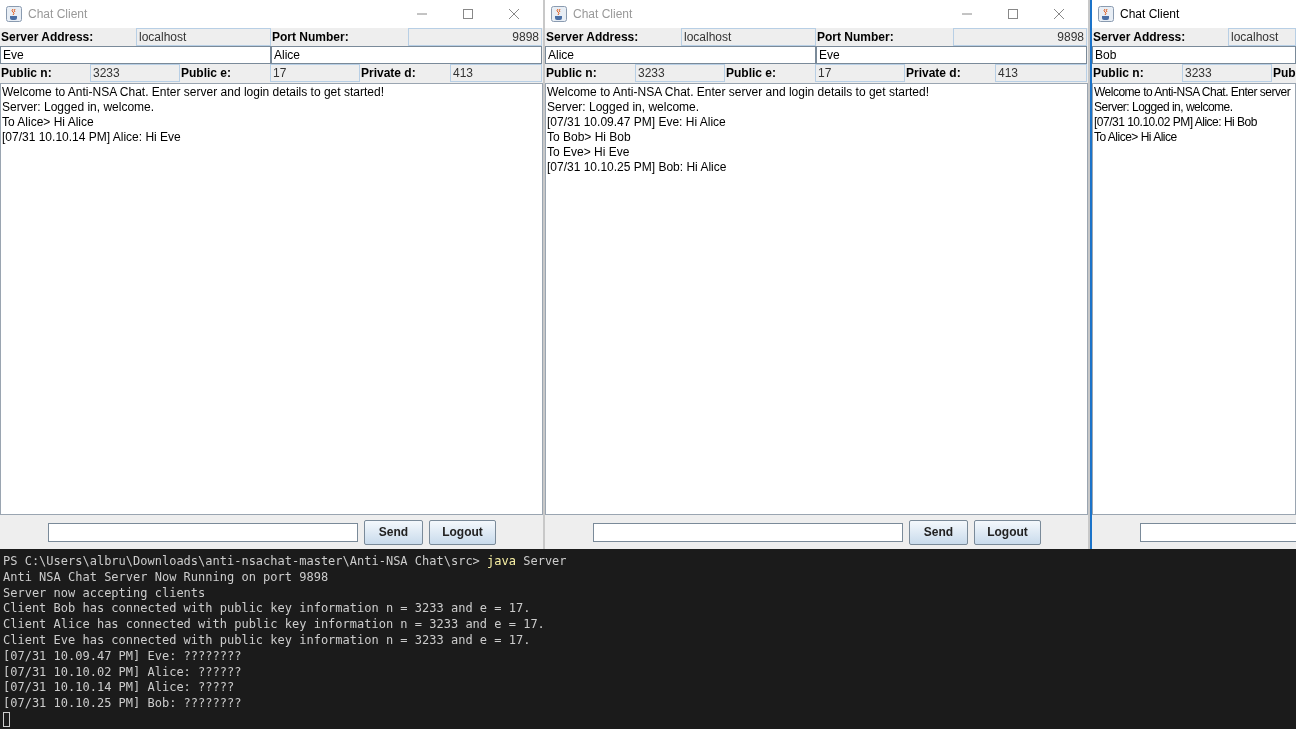  Describe the element at coordinates (267, 609) in the screenshot. I see `terminal-line: Client Bob has connected with public key information n = 3233 and e = 17.` at that location.